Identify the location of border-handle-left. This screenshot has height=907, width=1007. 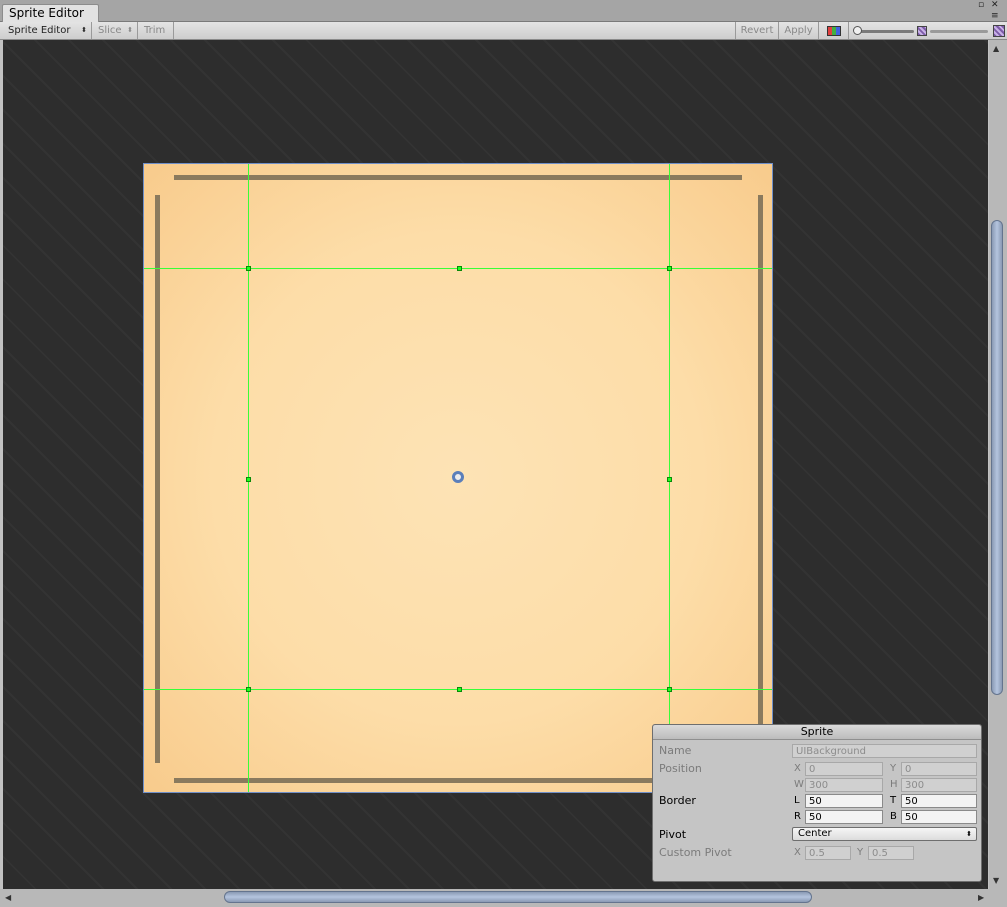
(248, 479).